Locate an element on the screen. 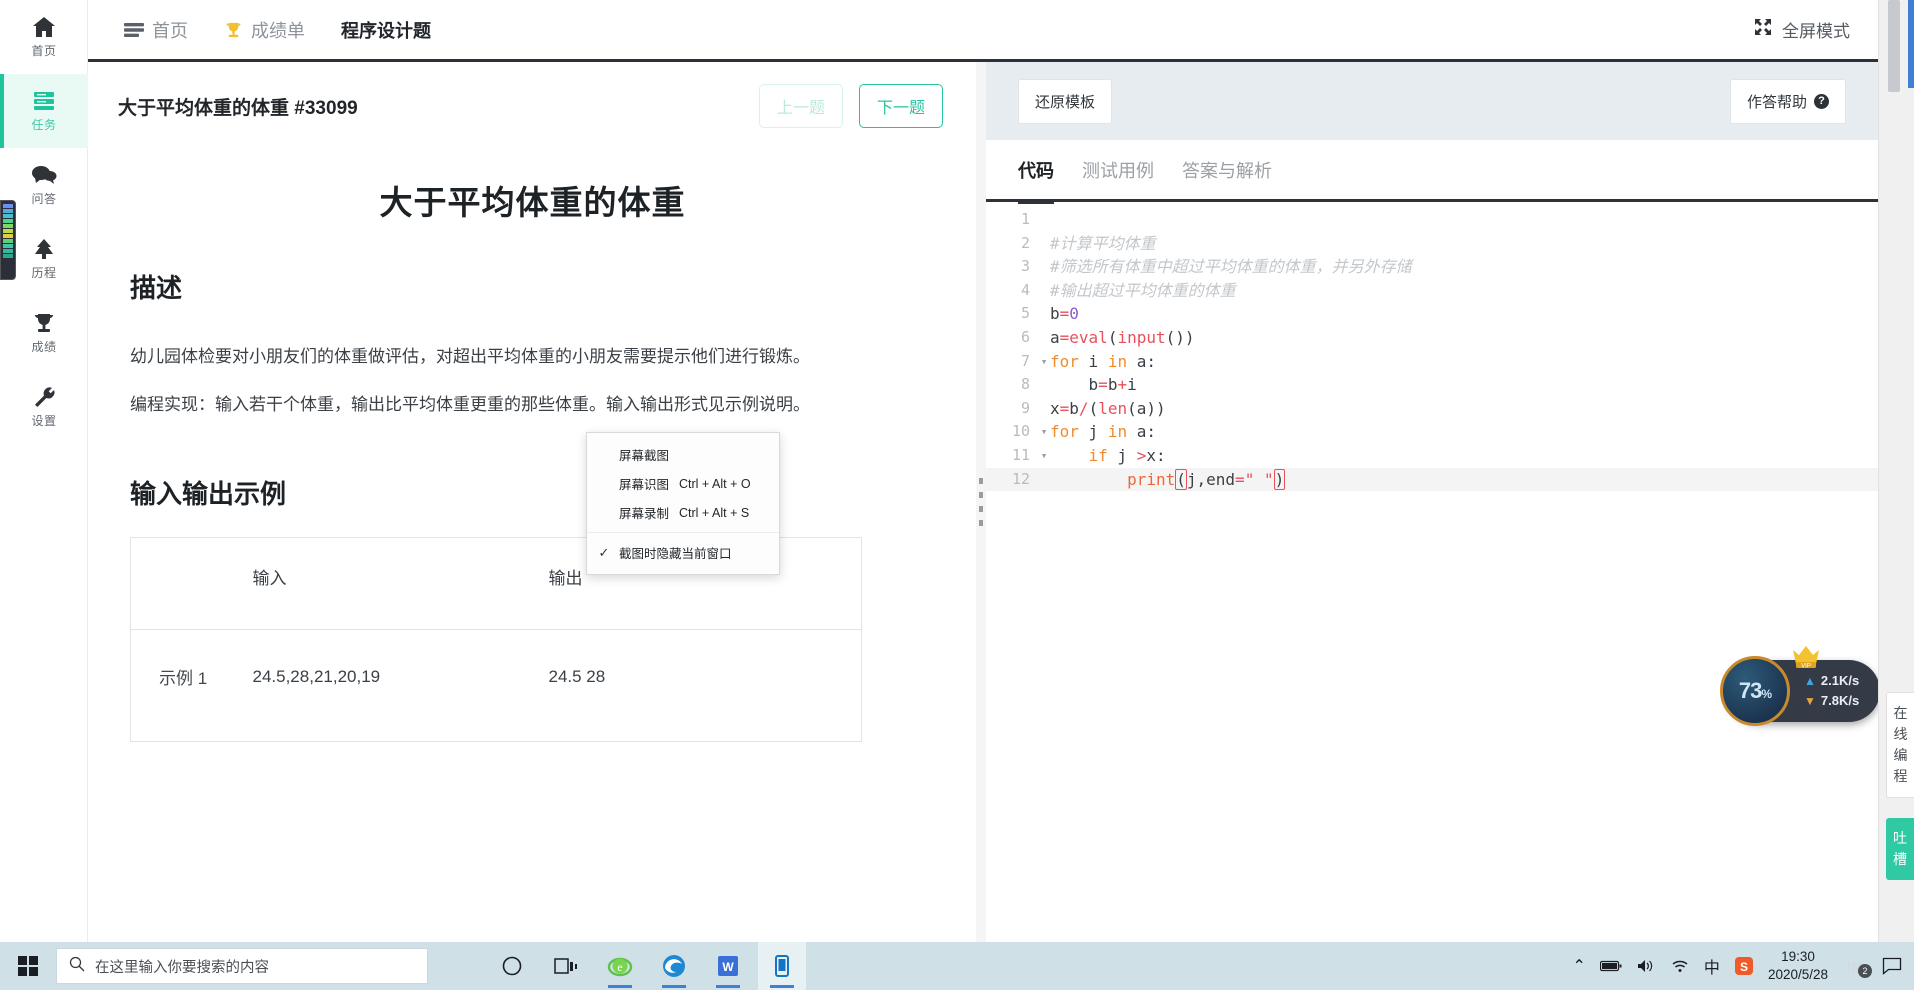 This screenshot has height=990, width=1914. tab-test-cases: 测试用例 is located at coordinates (1118, 170).